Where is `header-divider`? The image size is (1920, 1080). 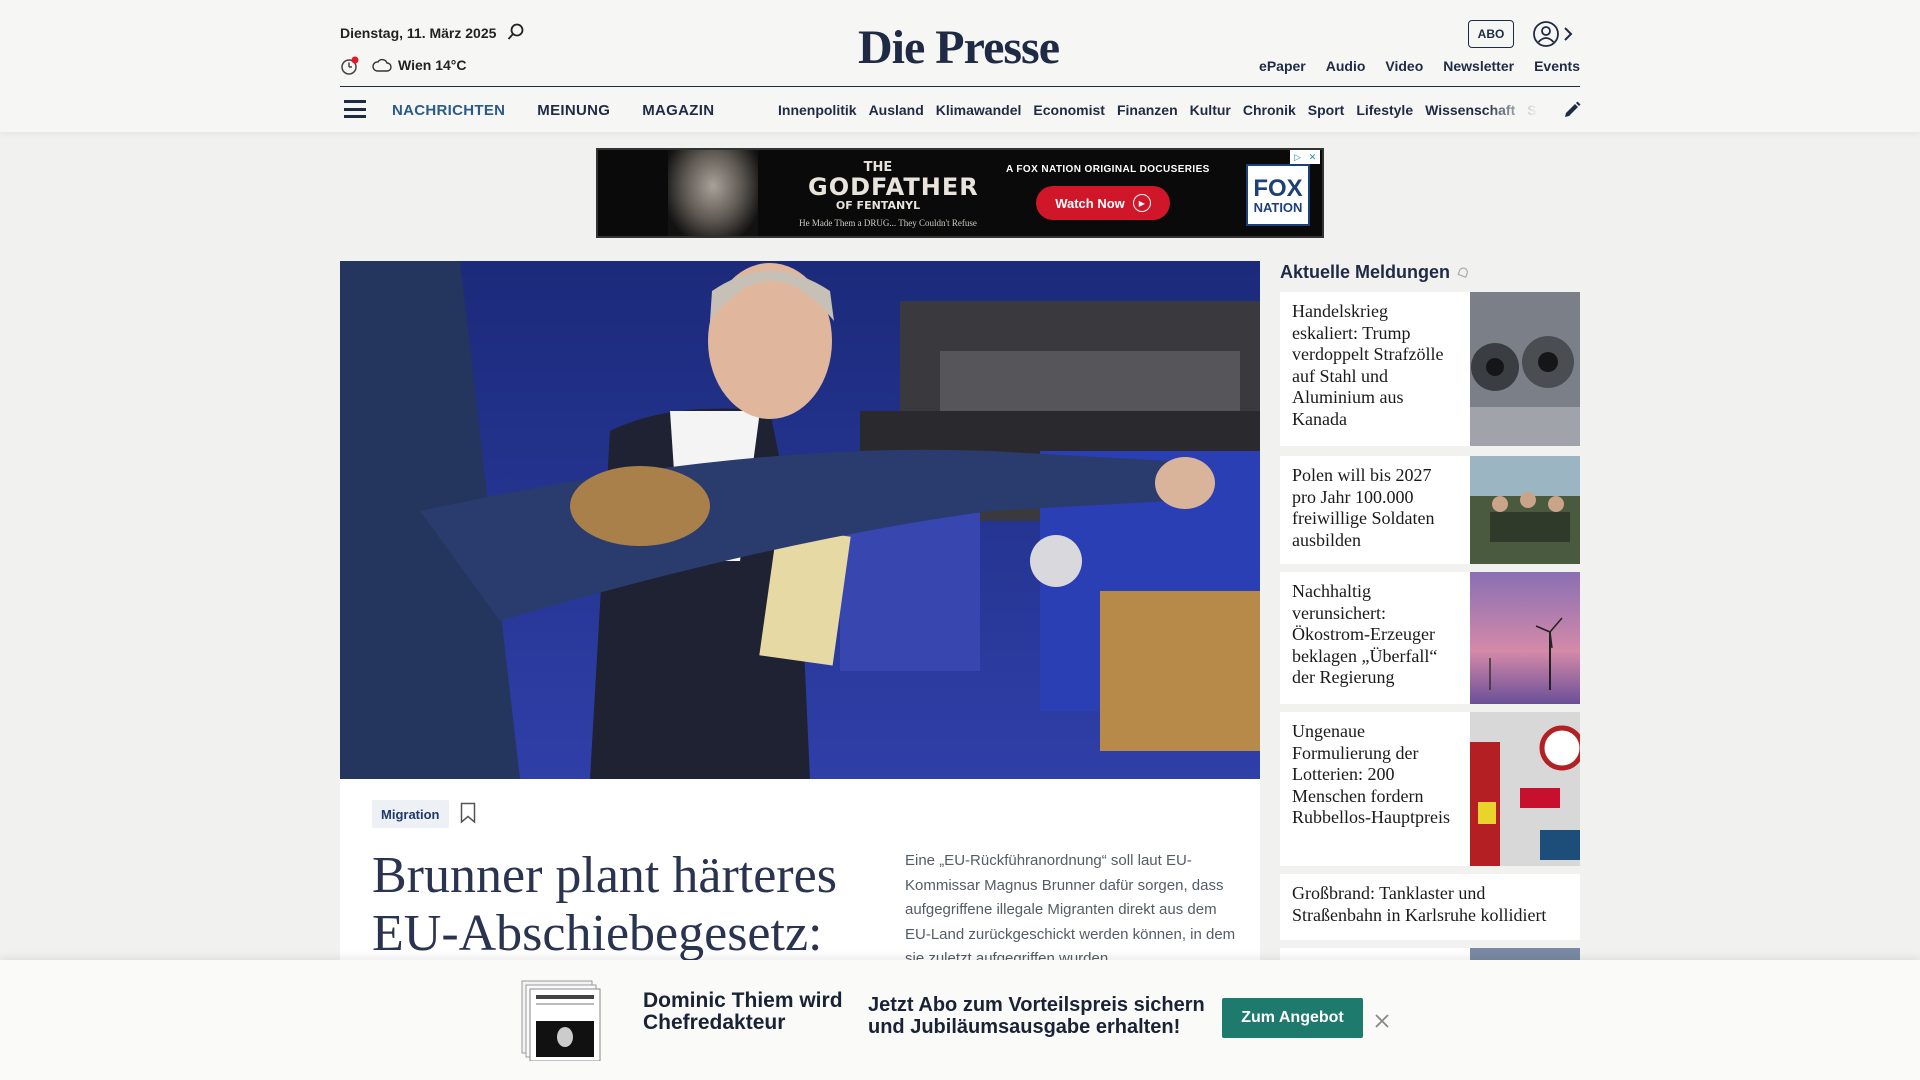
header-divider is located at coordinates (960, 86).